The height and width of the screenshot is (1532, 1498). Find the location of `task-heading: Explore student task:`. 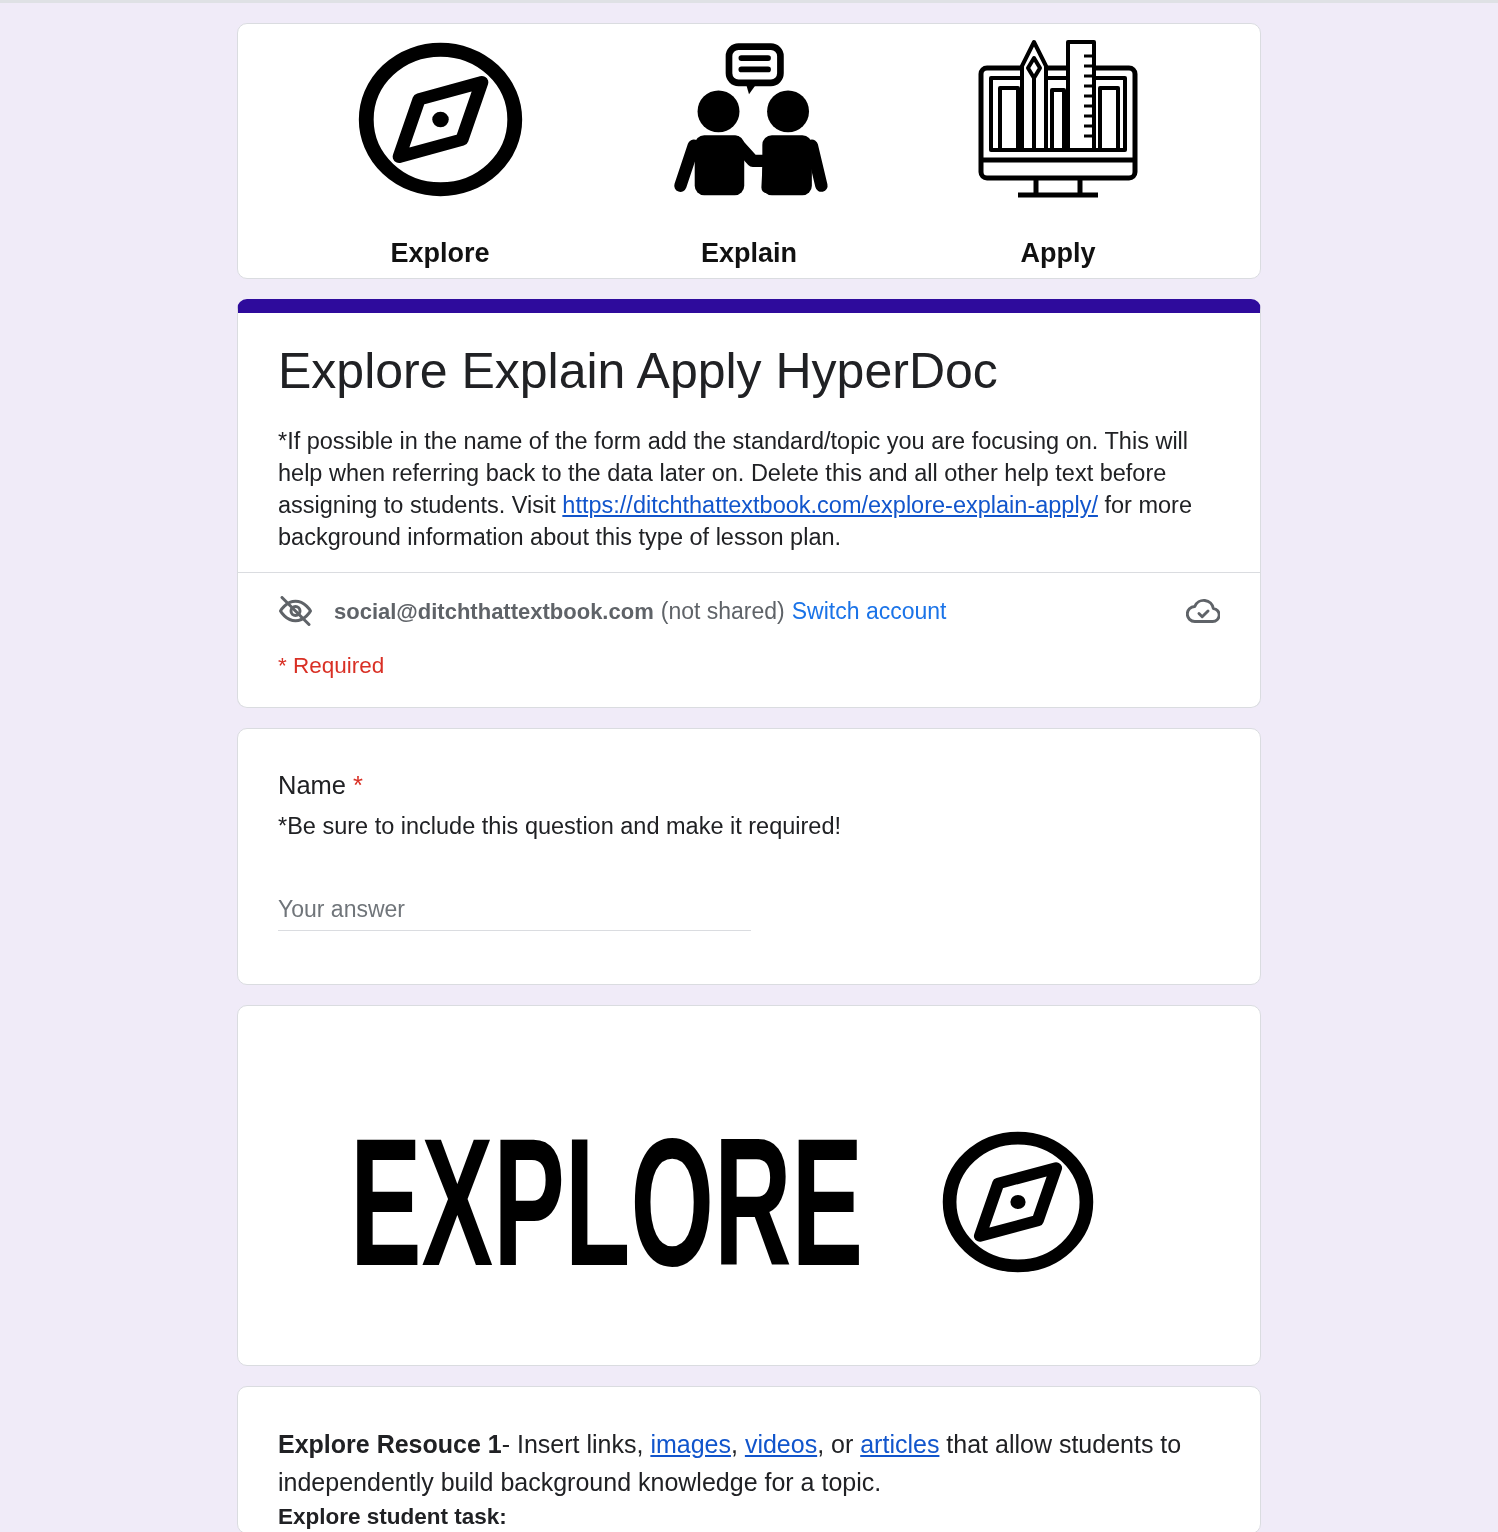

task-heading: Explore student task: is located at coordinates (393, 1517).